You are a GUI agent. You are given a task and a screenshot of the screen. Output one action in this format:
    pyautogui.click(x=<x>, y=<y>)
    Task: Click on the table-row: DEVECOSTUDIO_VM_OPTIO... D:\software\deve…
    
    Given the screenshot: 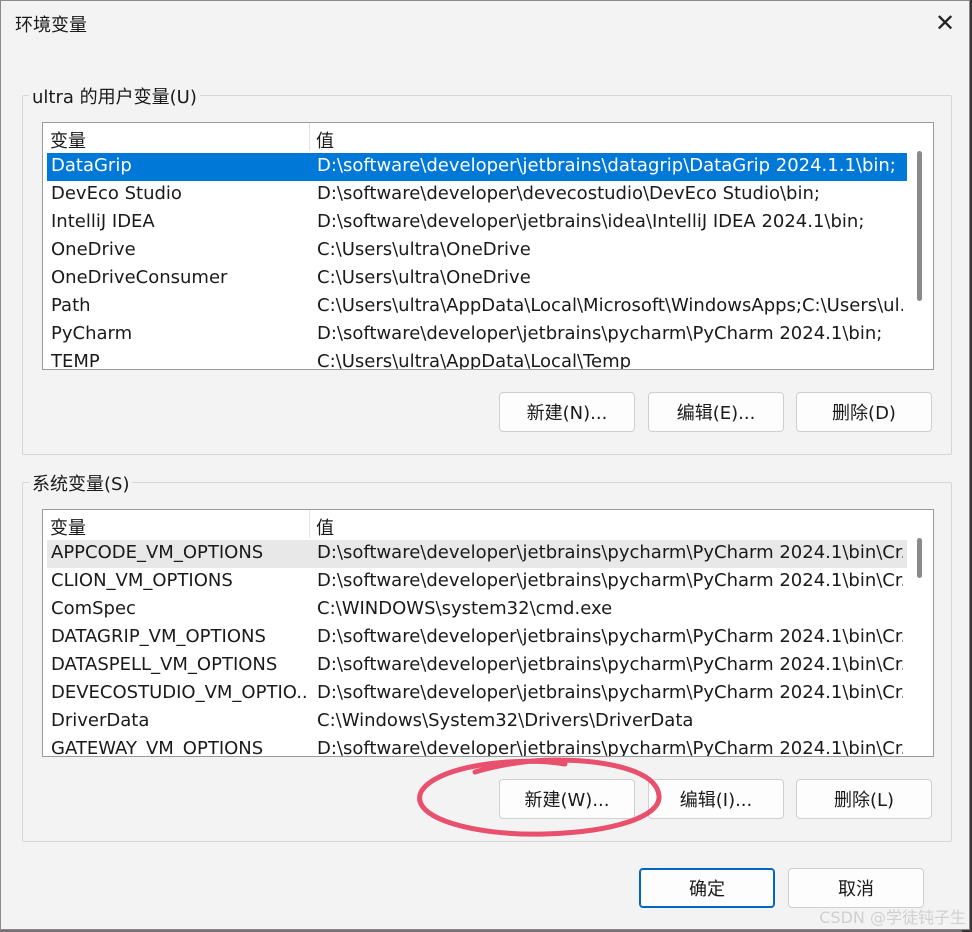 What is the action you would take?
    pyautogui.click(x=477, y=694)
    